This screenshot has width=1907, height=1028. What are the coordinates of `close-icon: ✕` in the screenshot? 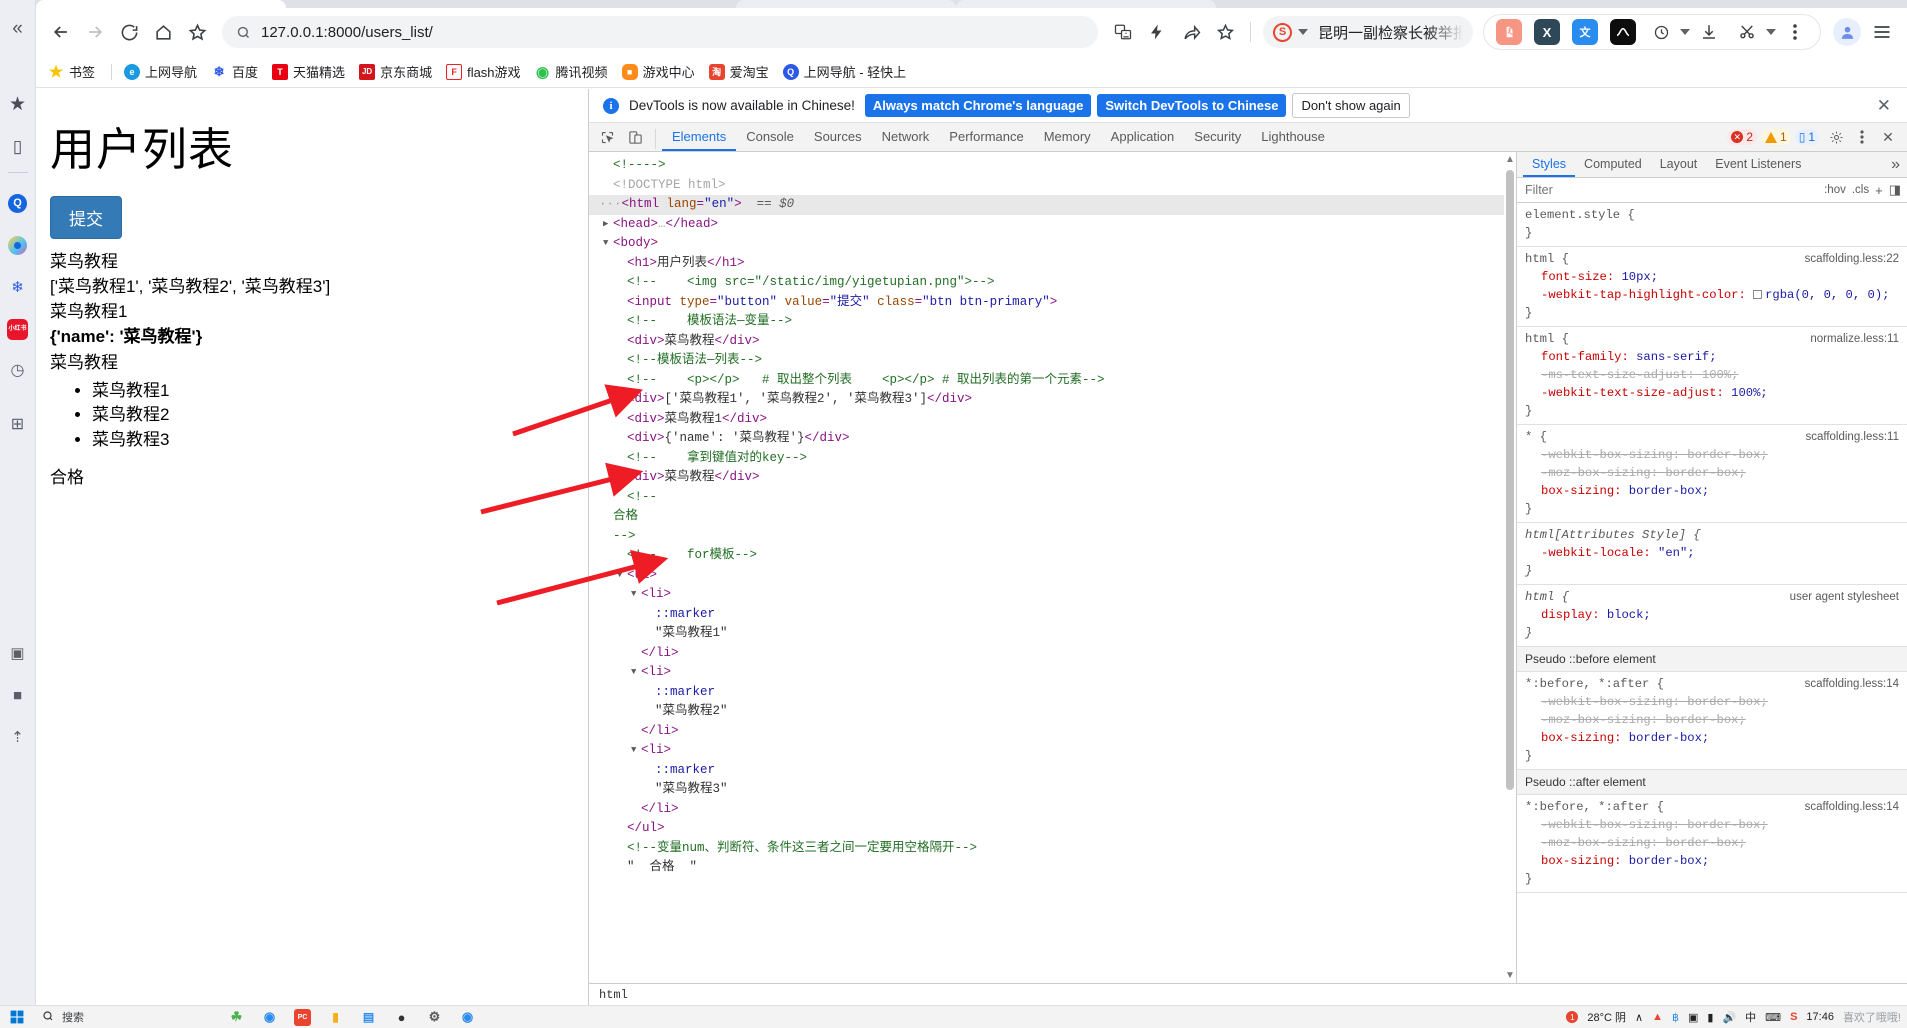 It's located at (1884, 106).